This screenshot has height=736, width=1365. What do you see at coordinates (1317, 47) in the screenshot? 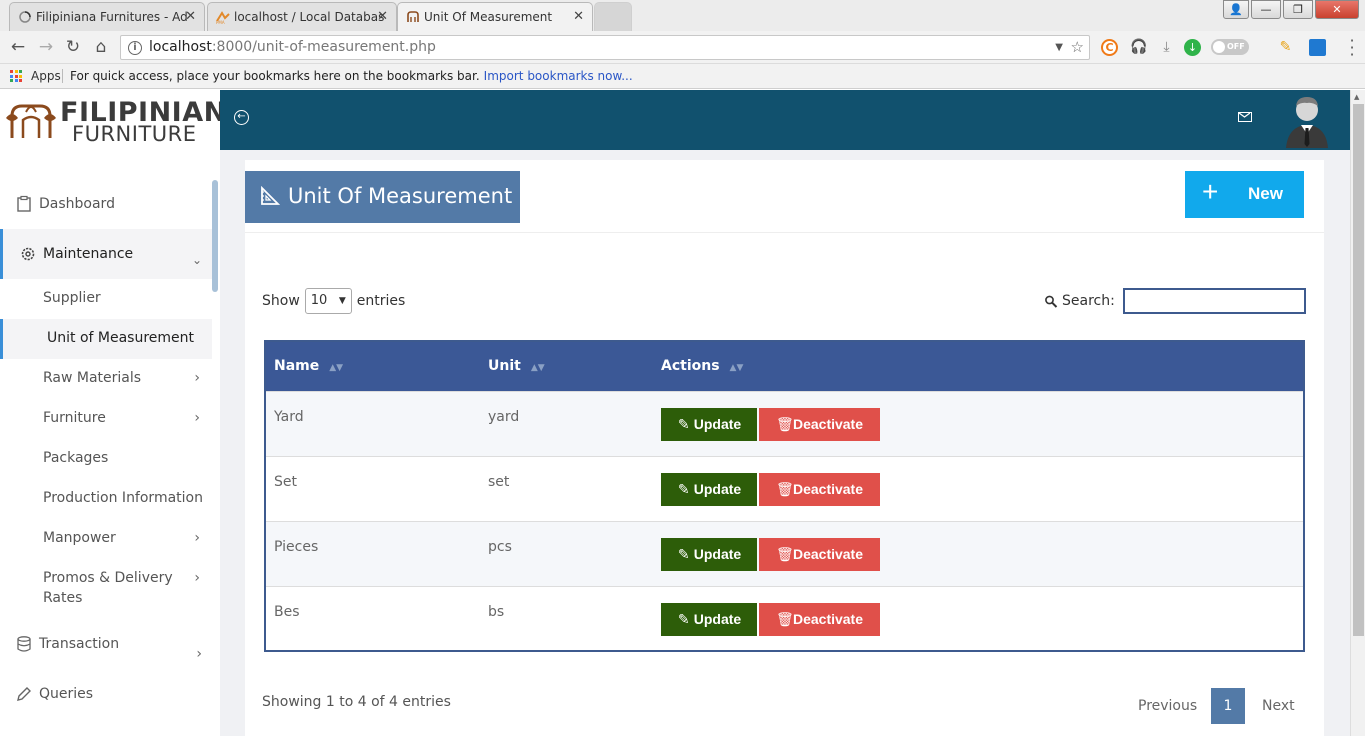
I see `blue-square-extension-icon` at bounding box center [1317, 47].